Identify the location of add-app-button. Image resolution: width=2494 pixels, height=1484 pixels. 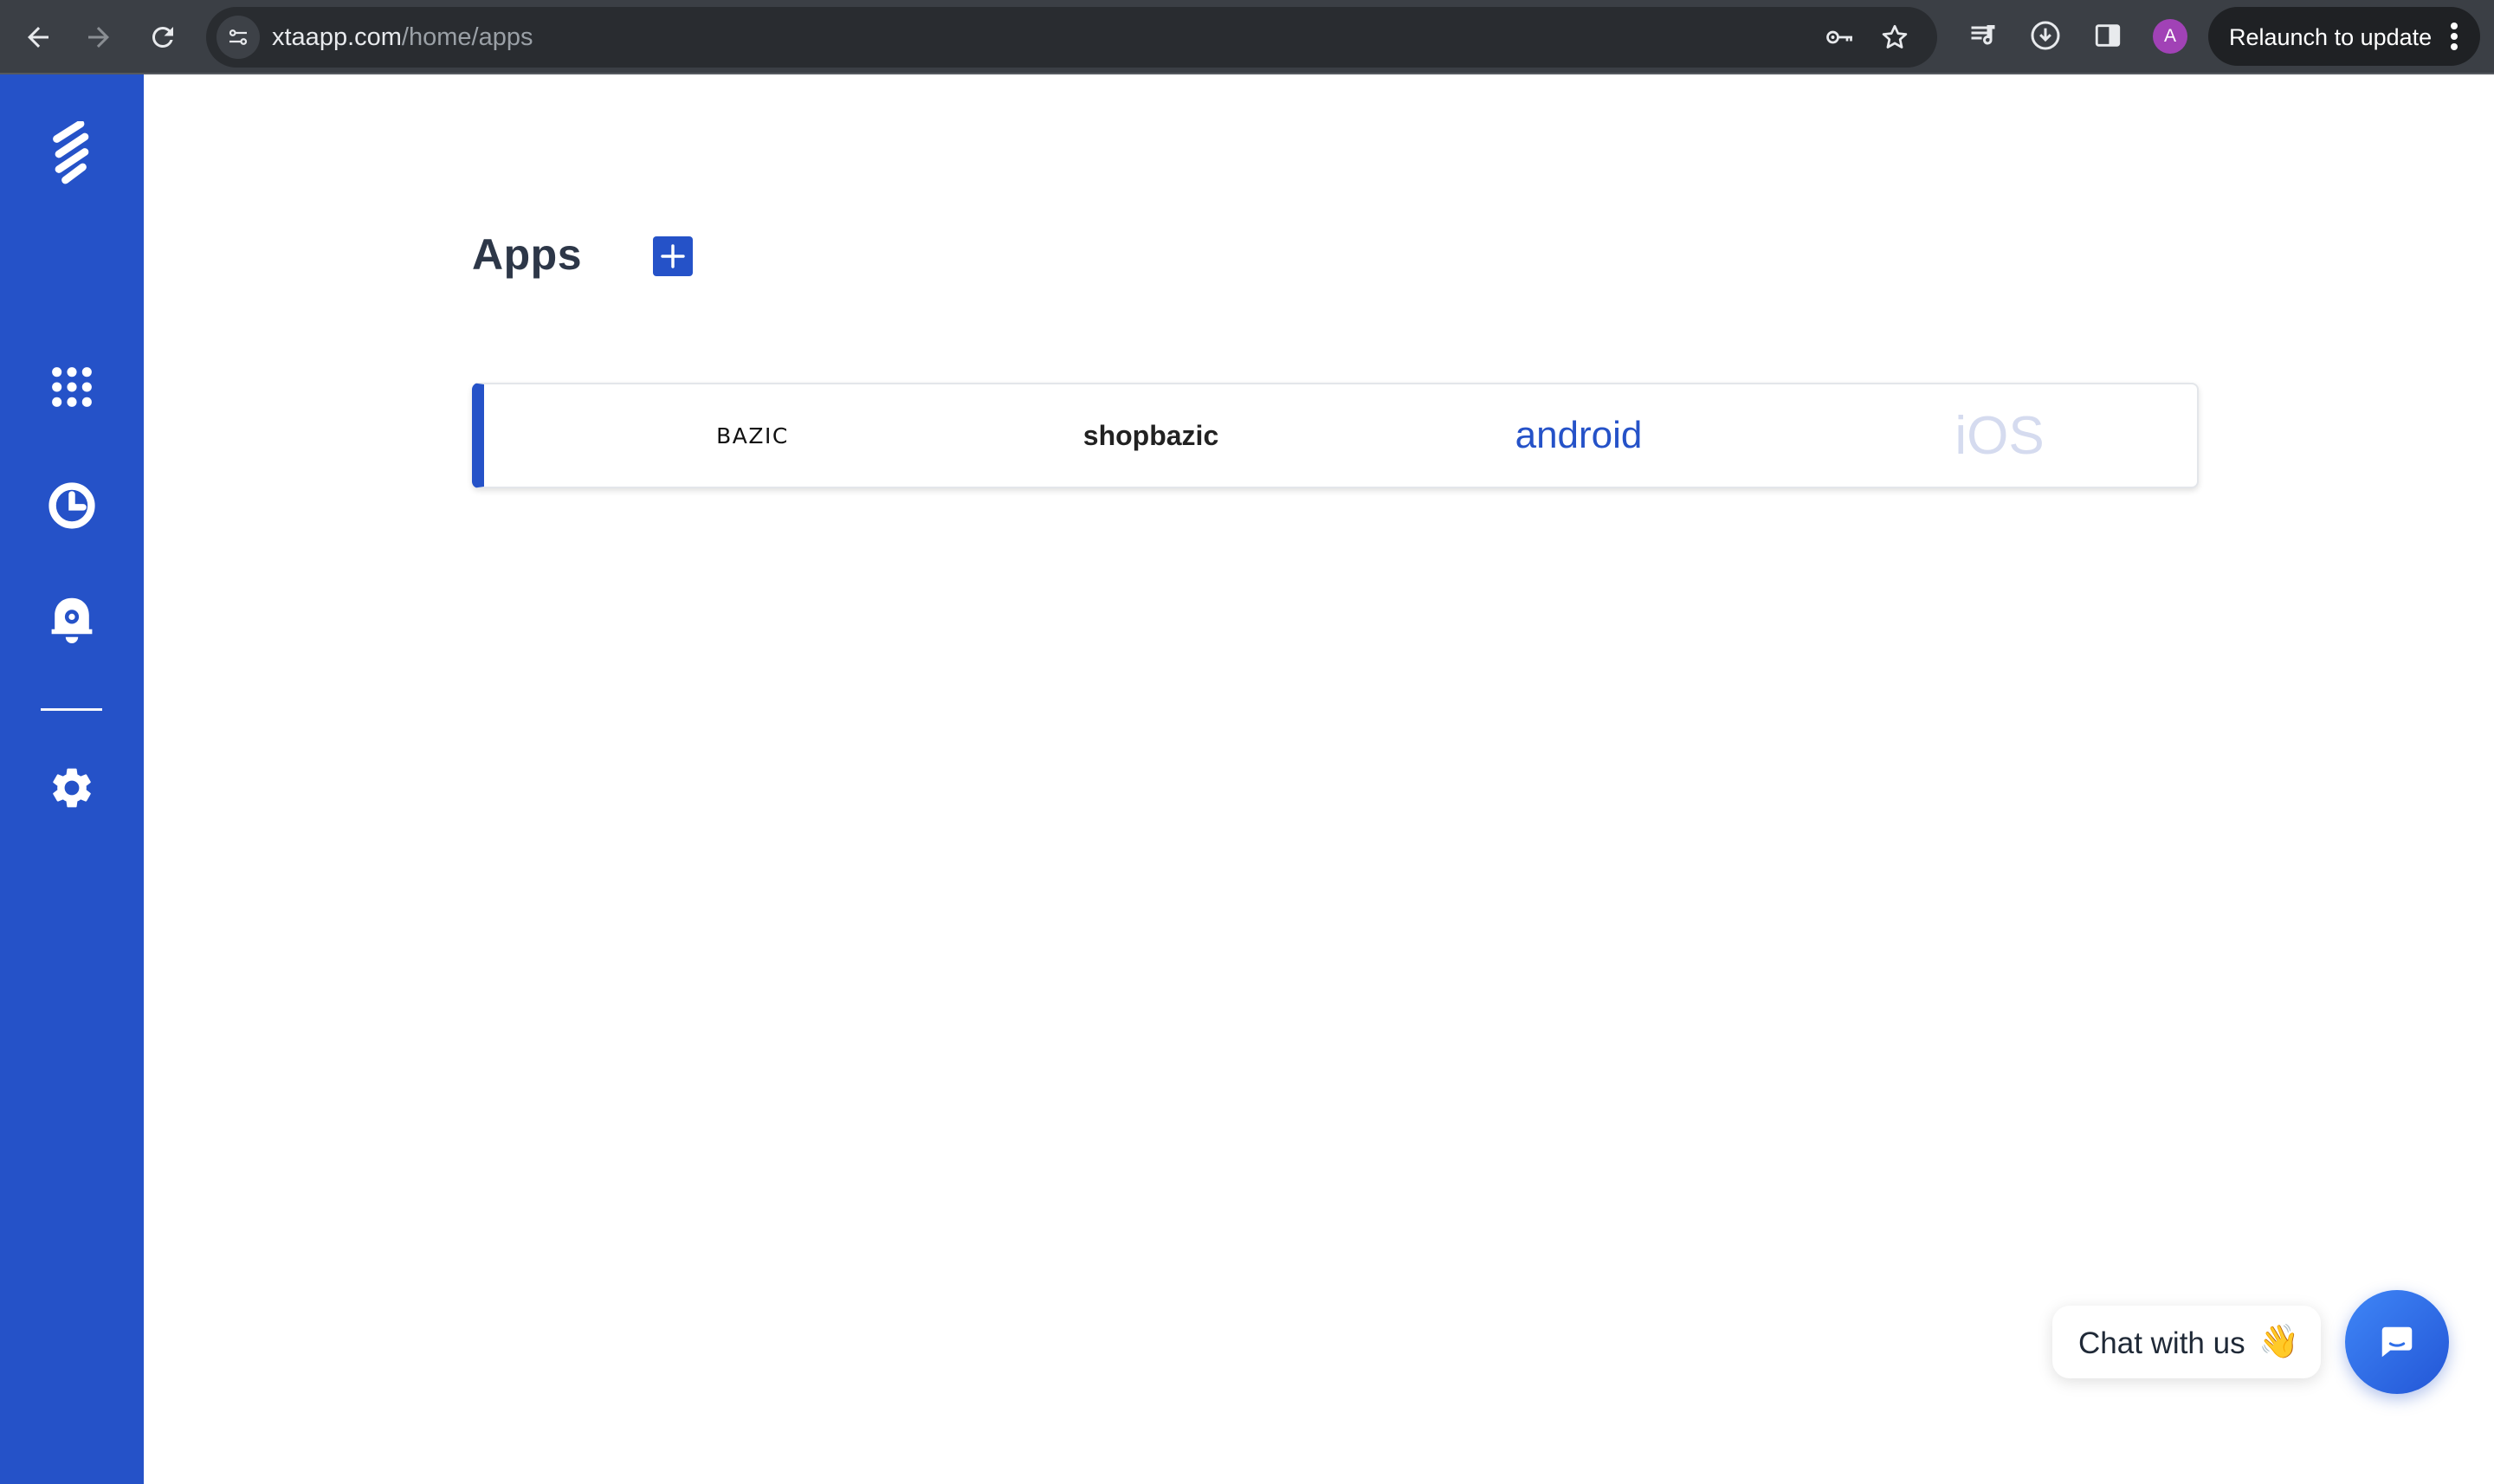
(673, 256).